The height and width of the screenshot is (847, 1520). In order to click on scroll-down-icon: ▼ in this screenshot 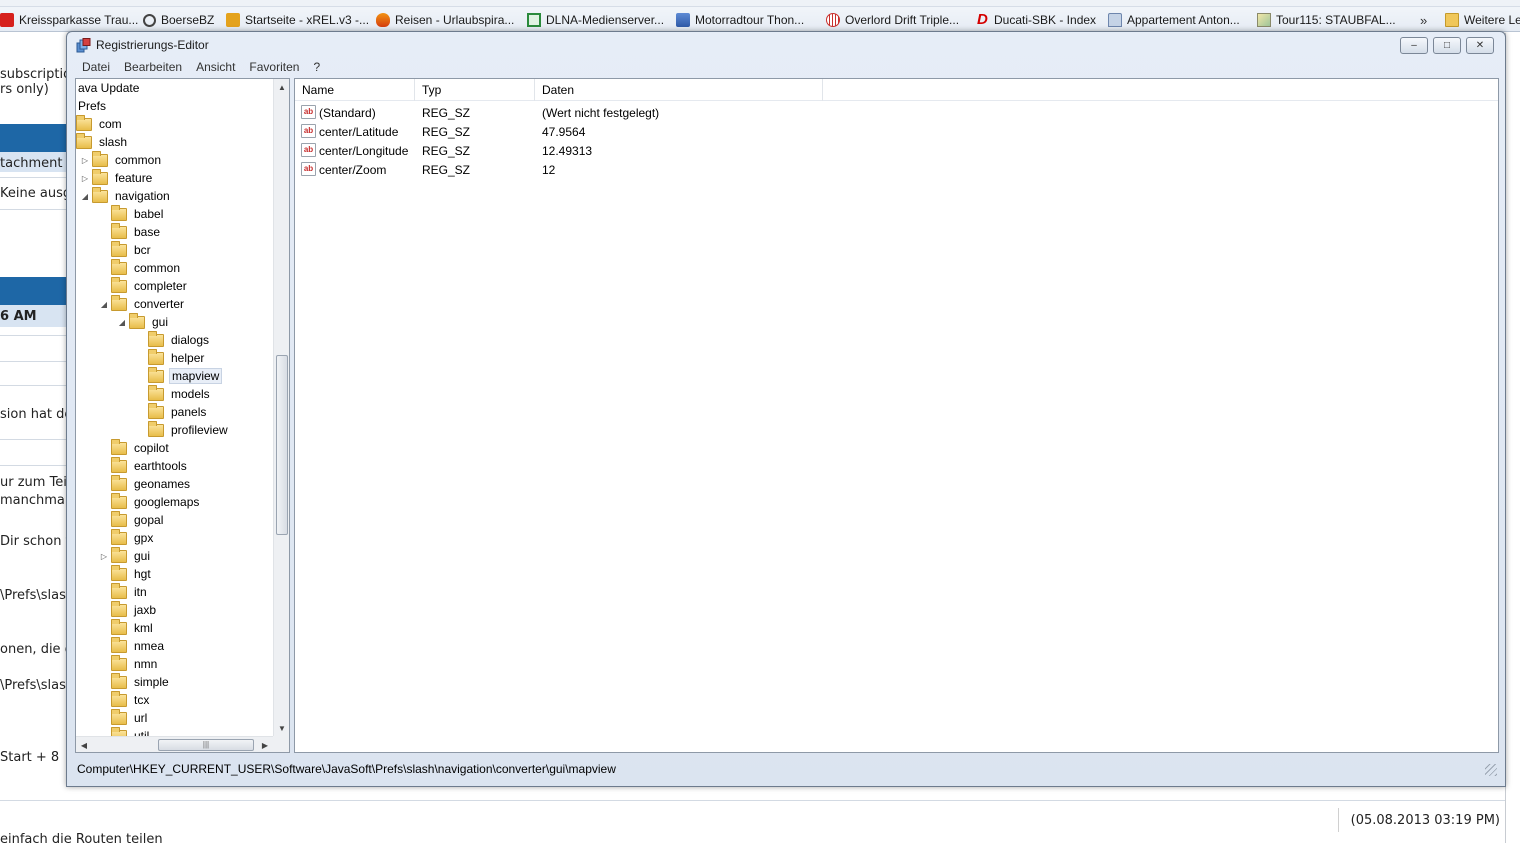, I will do `click(281, 728)`.